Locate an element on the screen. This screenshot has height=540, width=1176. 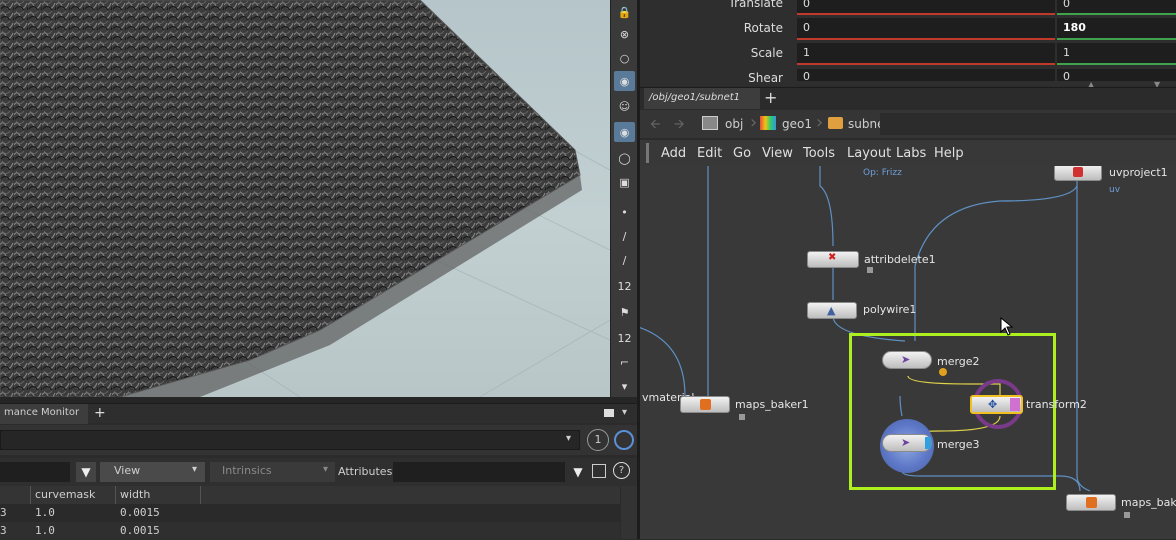
menu-add: Add is located at coordinates (673, 153).